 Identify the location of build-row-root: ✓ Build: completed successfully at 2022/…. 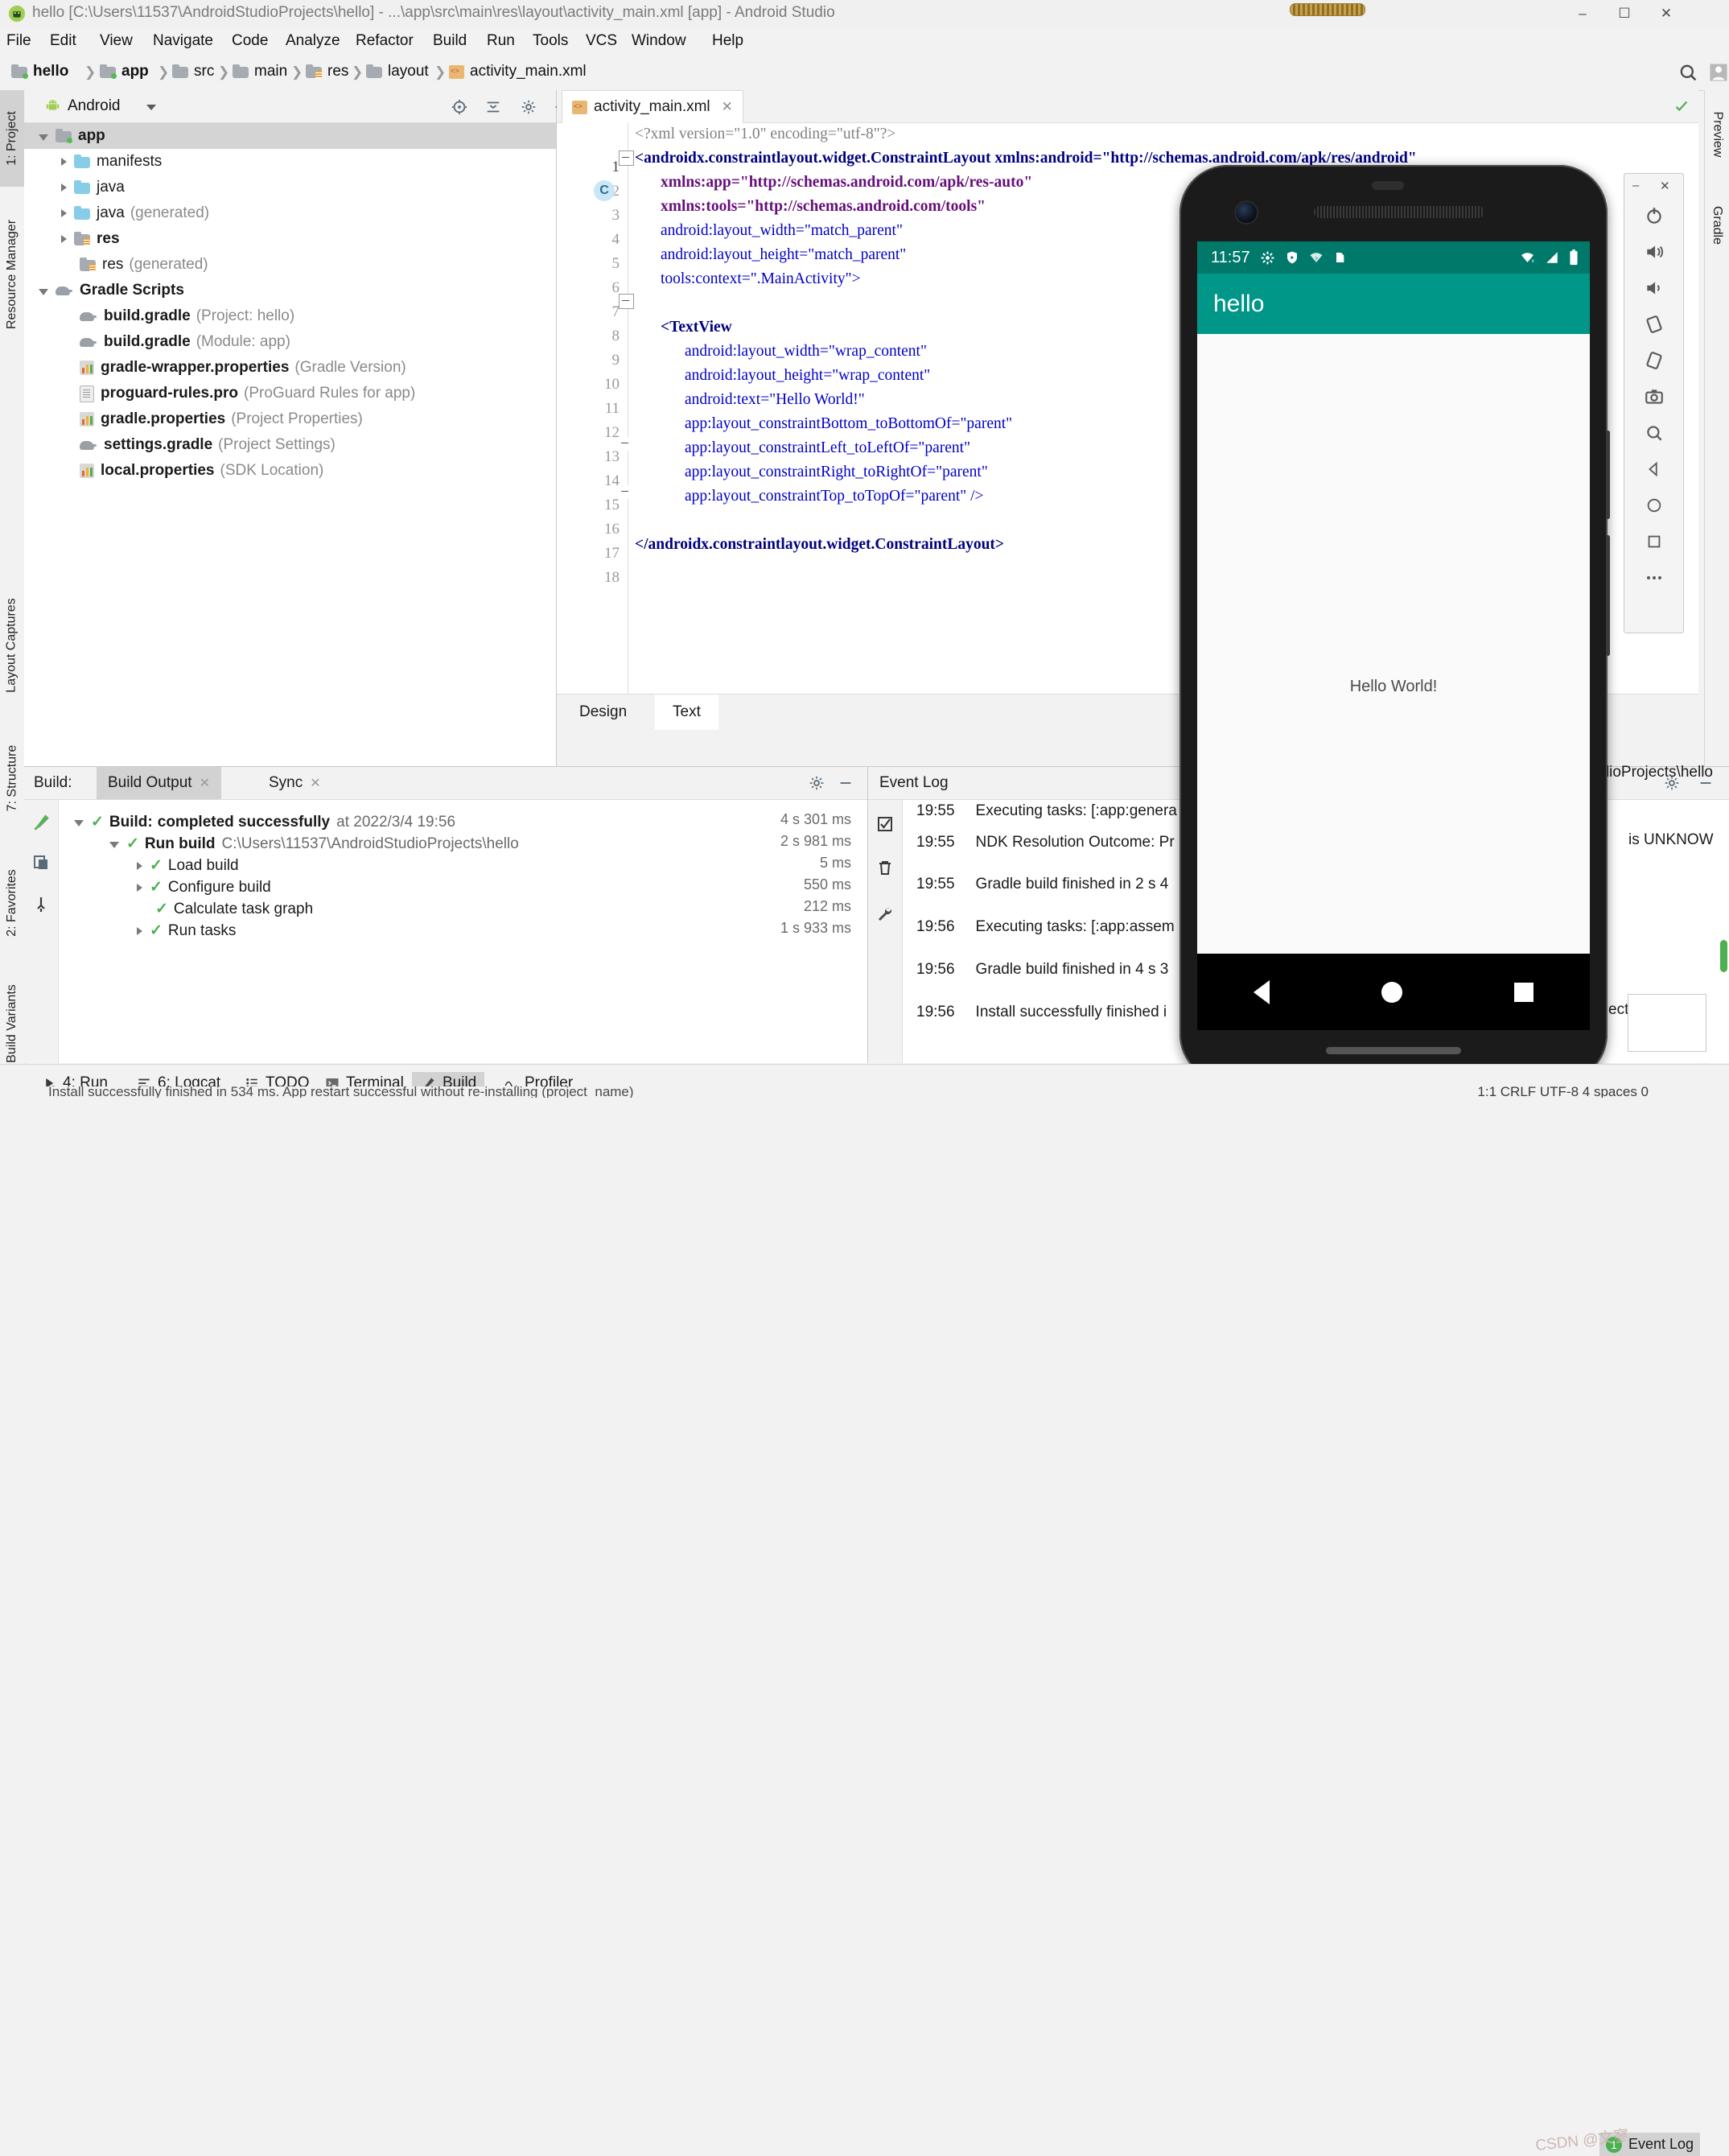
(265, 822).